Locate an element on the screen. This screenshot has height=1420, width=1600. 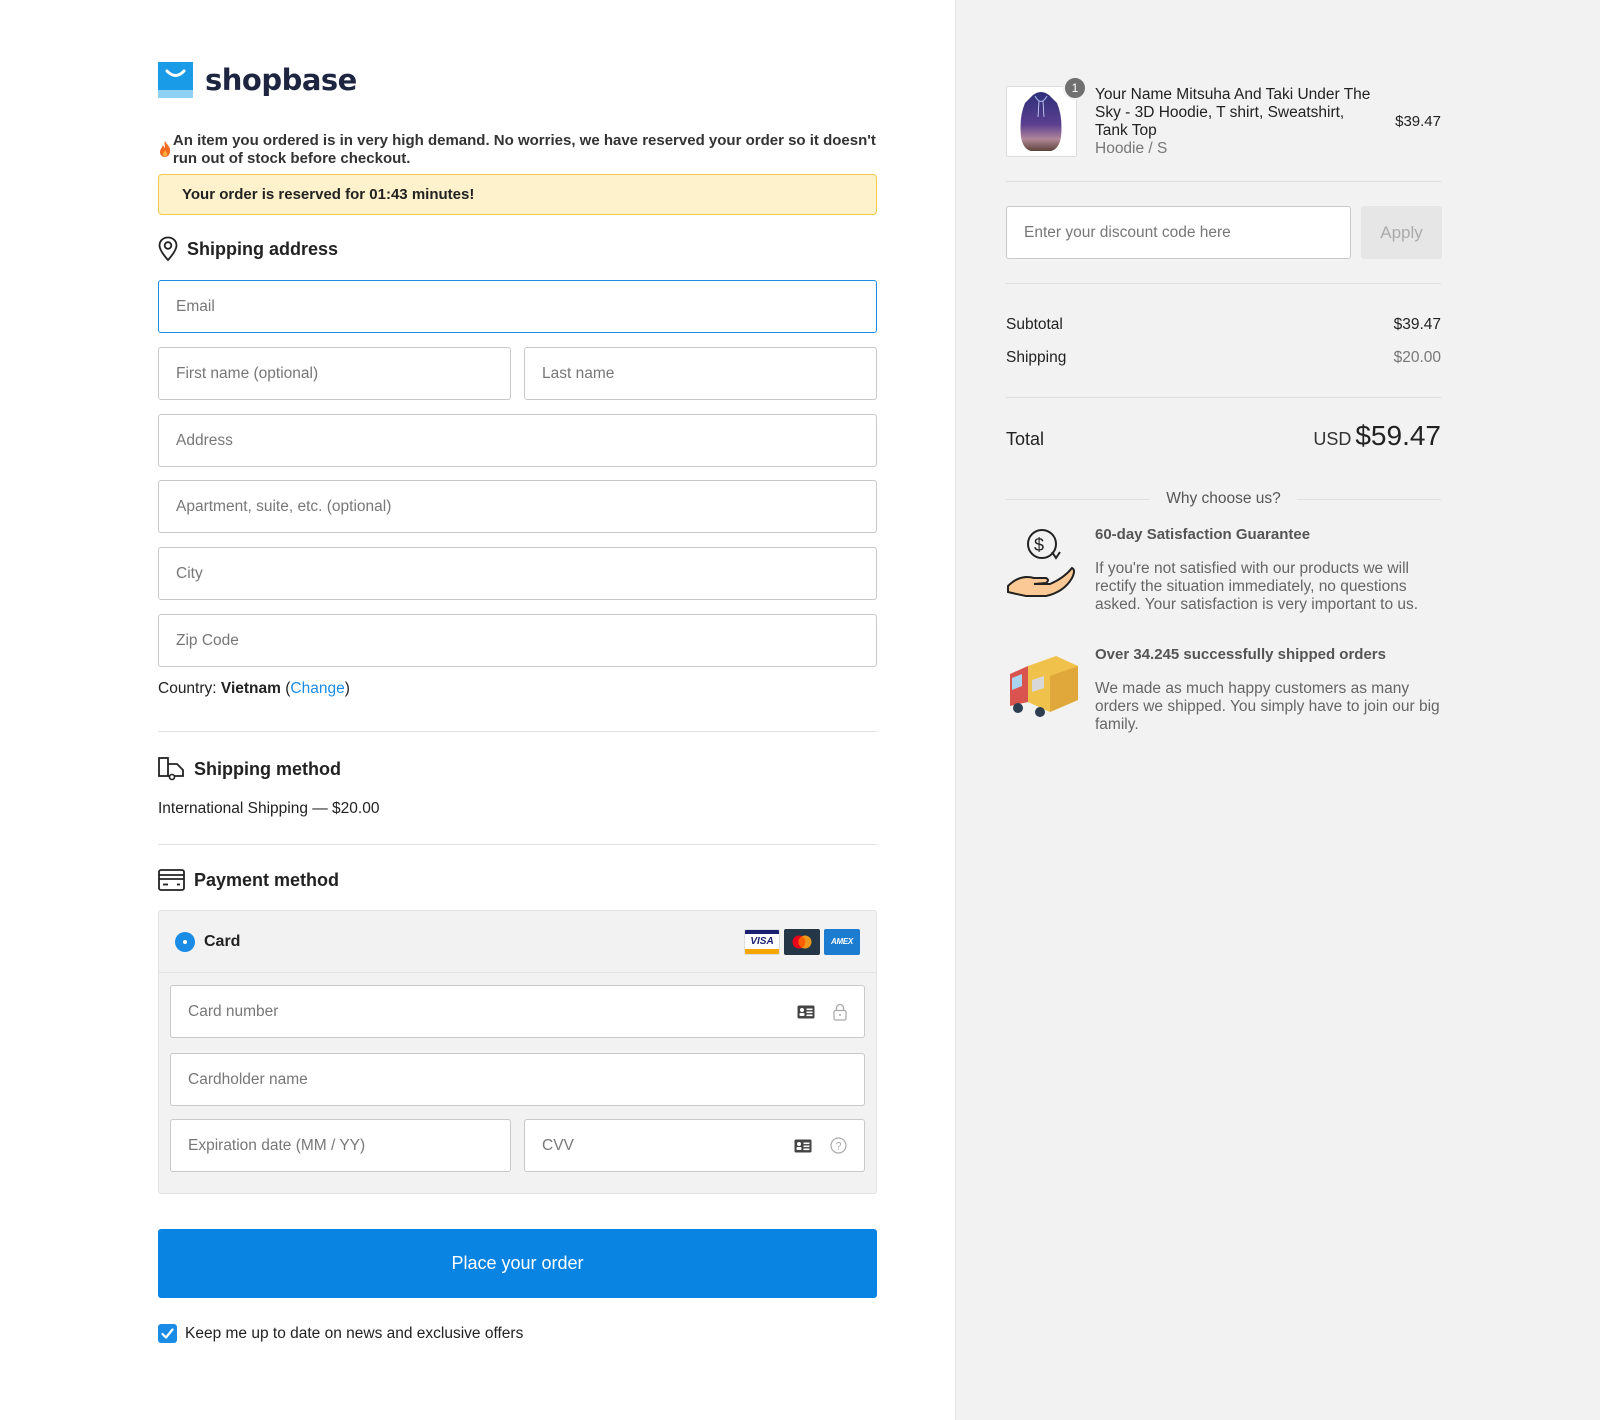
feature-title: Over 34.245 successfully shipped orders is located at coordinates (1240, 654).